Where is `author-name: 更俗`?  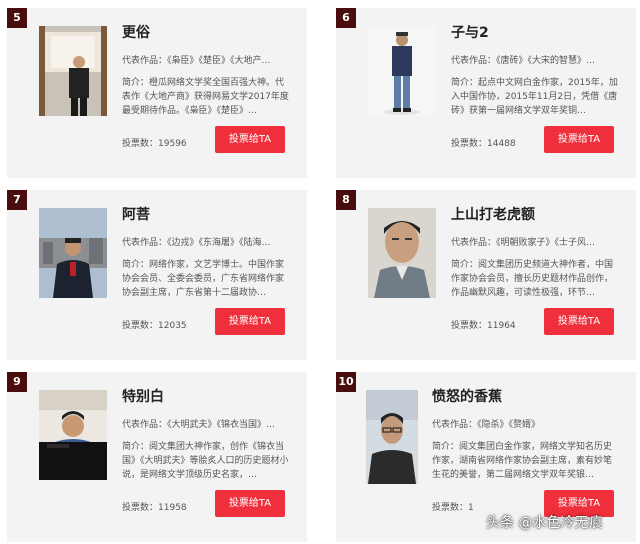 author-name: 更俗 is located at coordinates (136, 32).